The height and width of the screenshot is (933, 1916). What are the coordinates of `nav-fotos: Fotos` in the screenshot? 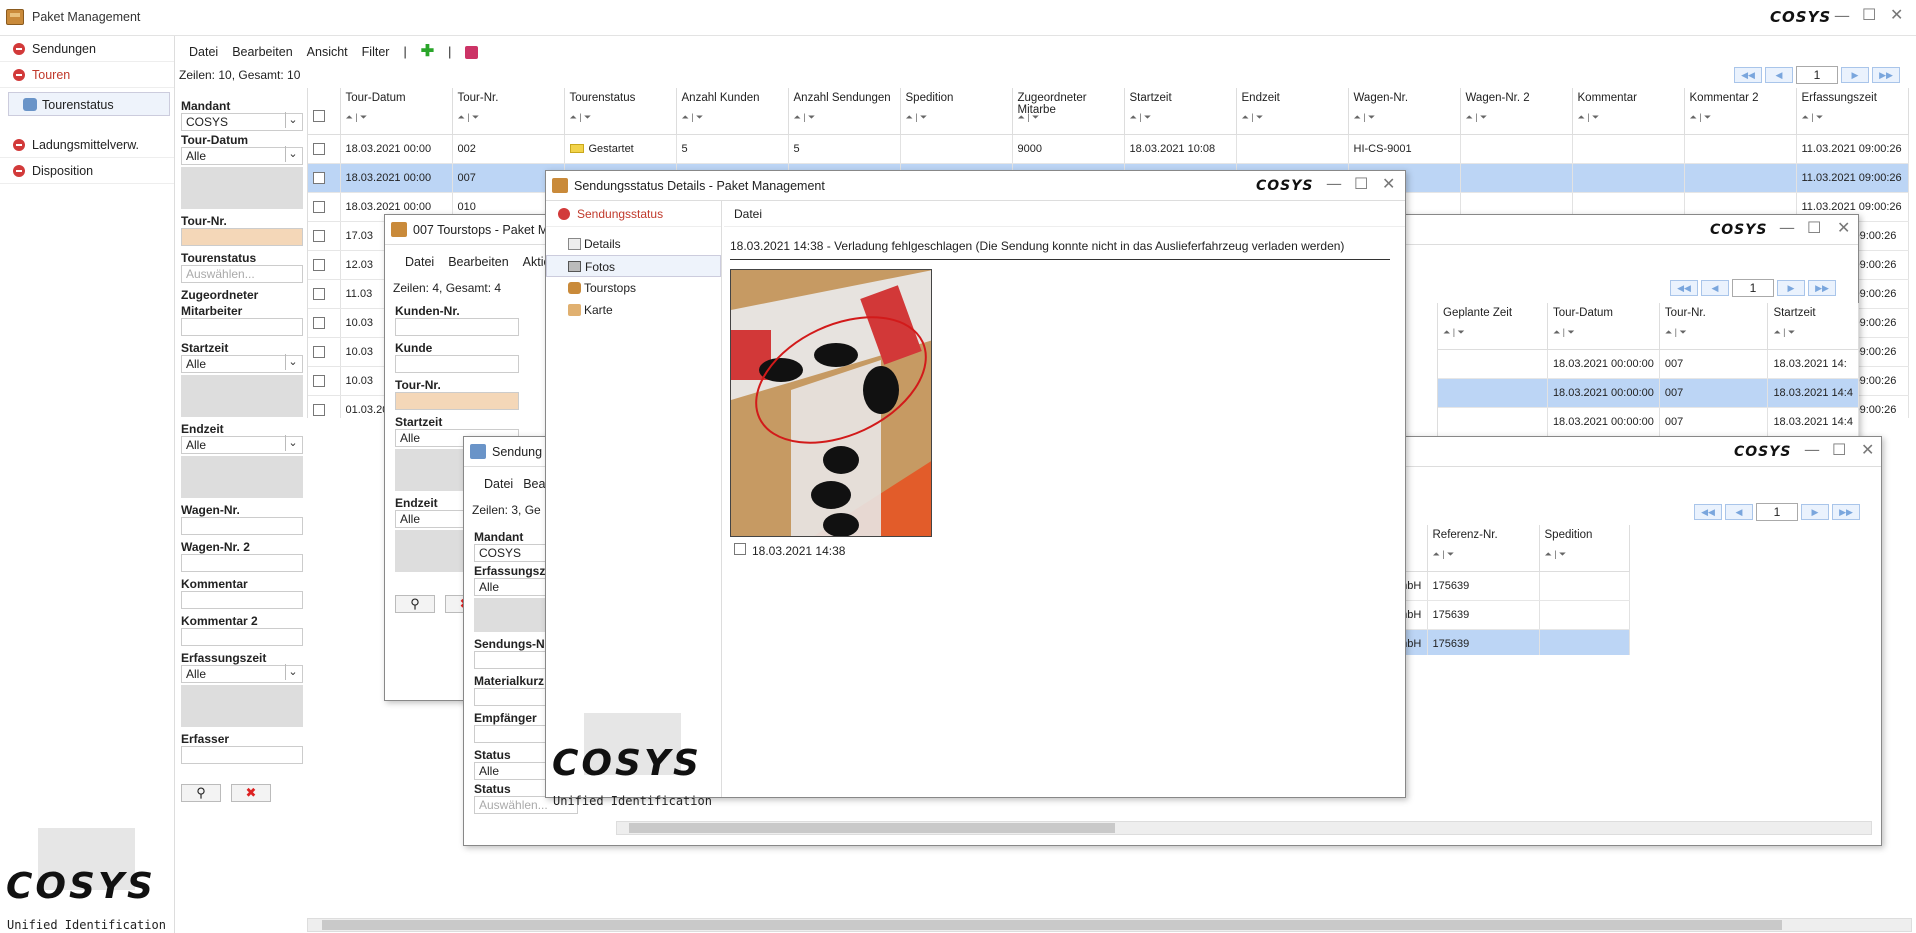 It's located at (633, 266).